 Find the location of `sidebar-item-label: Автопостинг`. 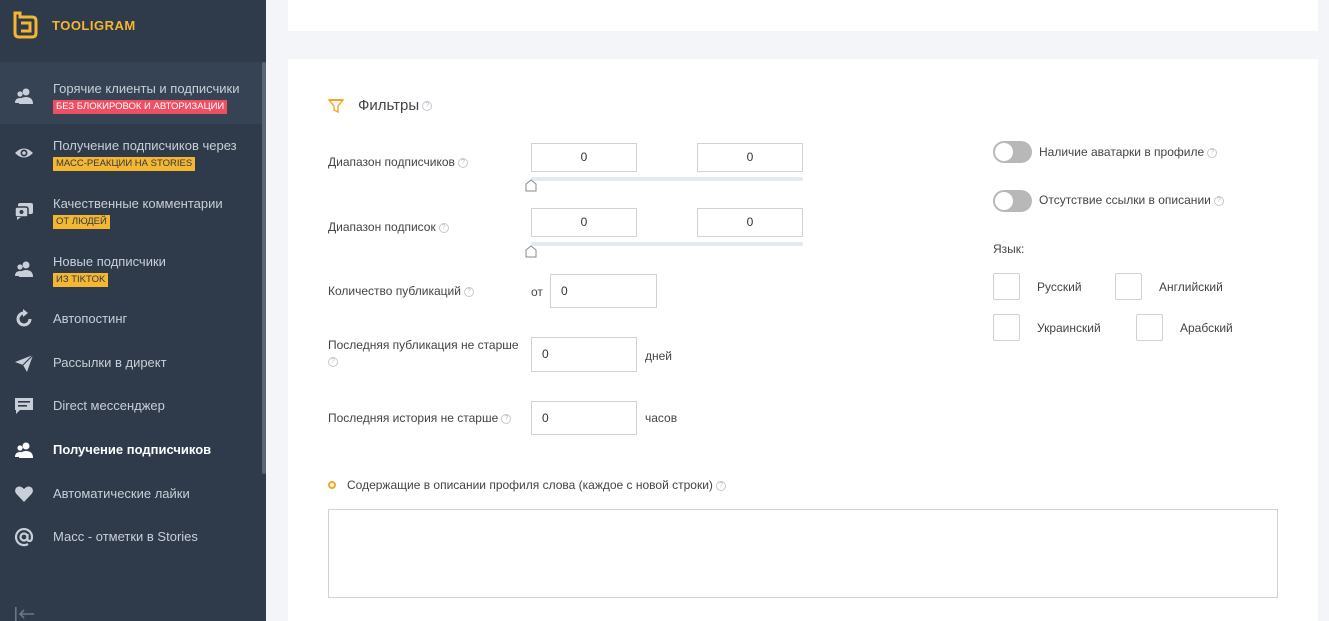

sidebar-item-label: Автопостинг is located at coordinates (90, 318).